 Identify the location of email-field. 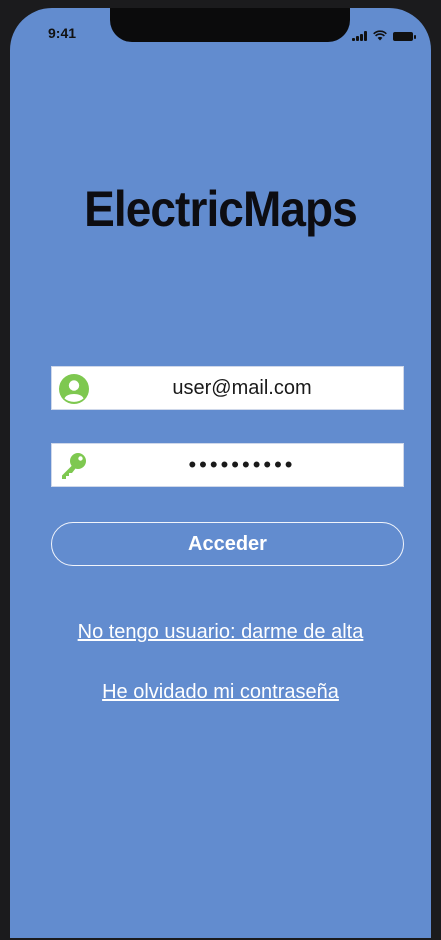
(227, 388).